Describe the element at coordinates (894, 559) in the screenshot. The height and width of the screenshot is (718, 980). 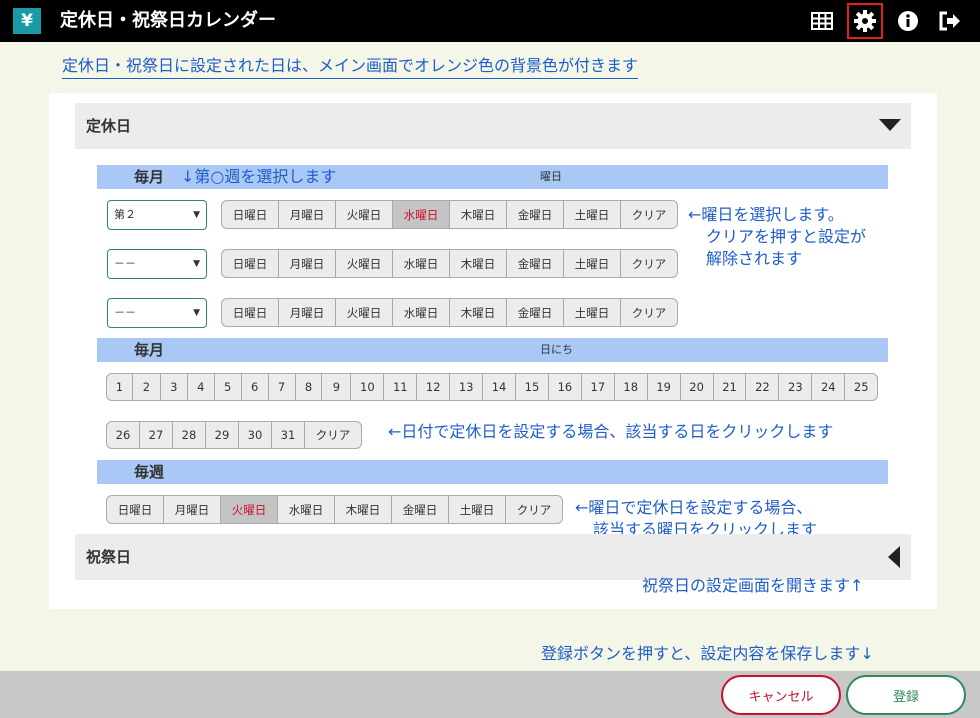
I see `caret-left-icon` at that location.